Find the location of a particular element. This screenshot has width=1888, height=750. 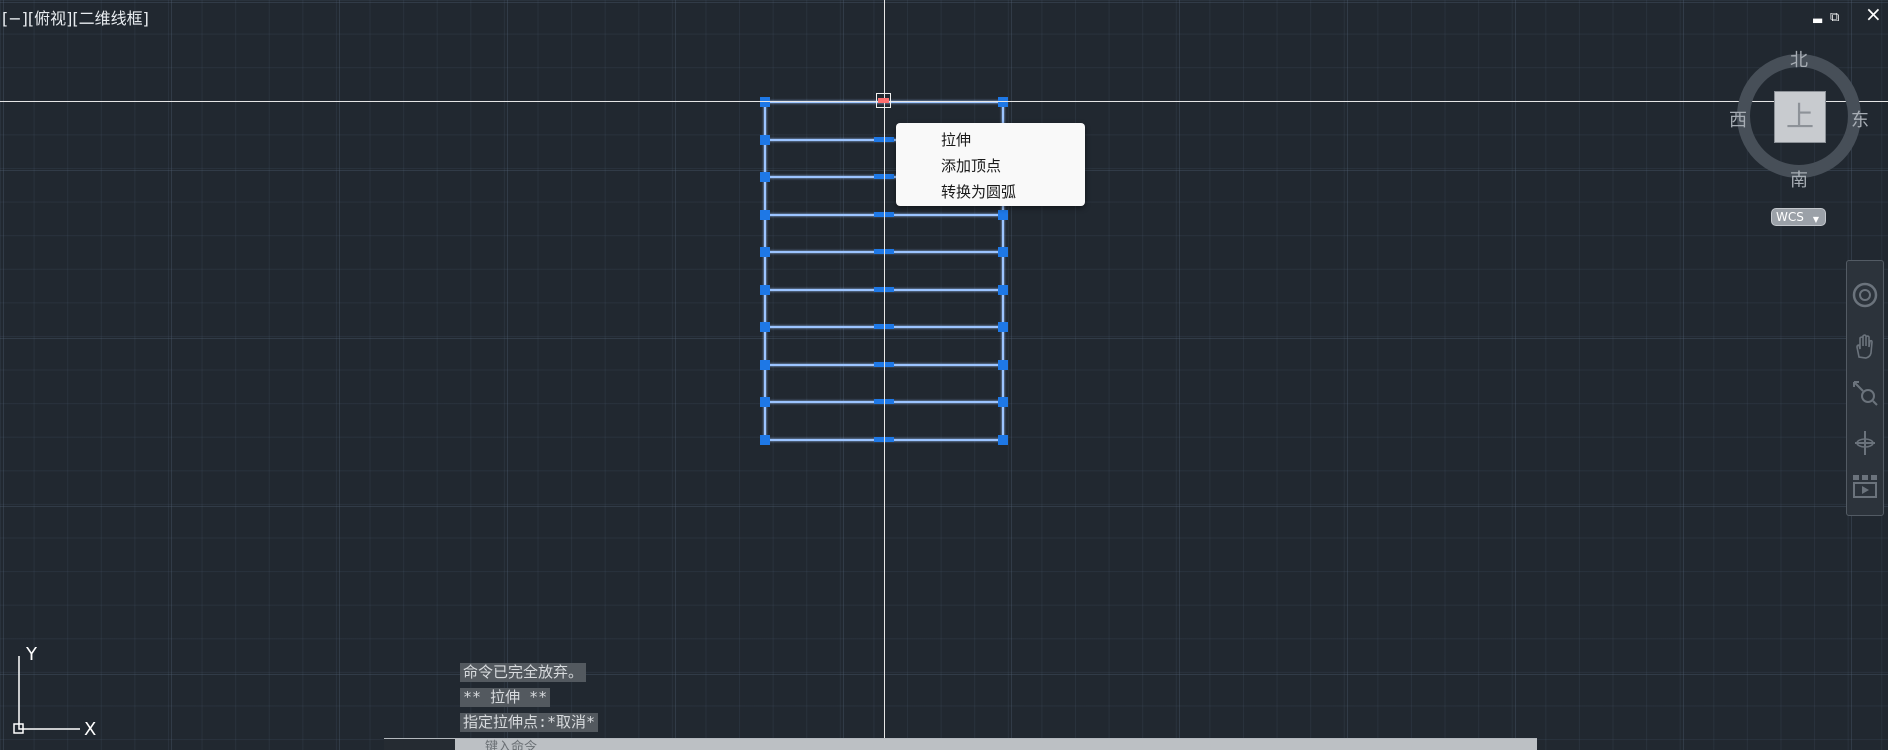

navigation-bar is located at coordinates (1865, 388).